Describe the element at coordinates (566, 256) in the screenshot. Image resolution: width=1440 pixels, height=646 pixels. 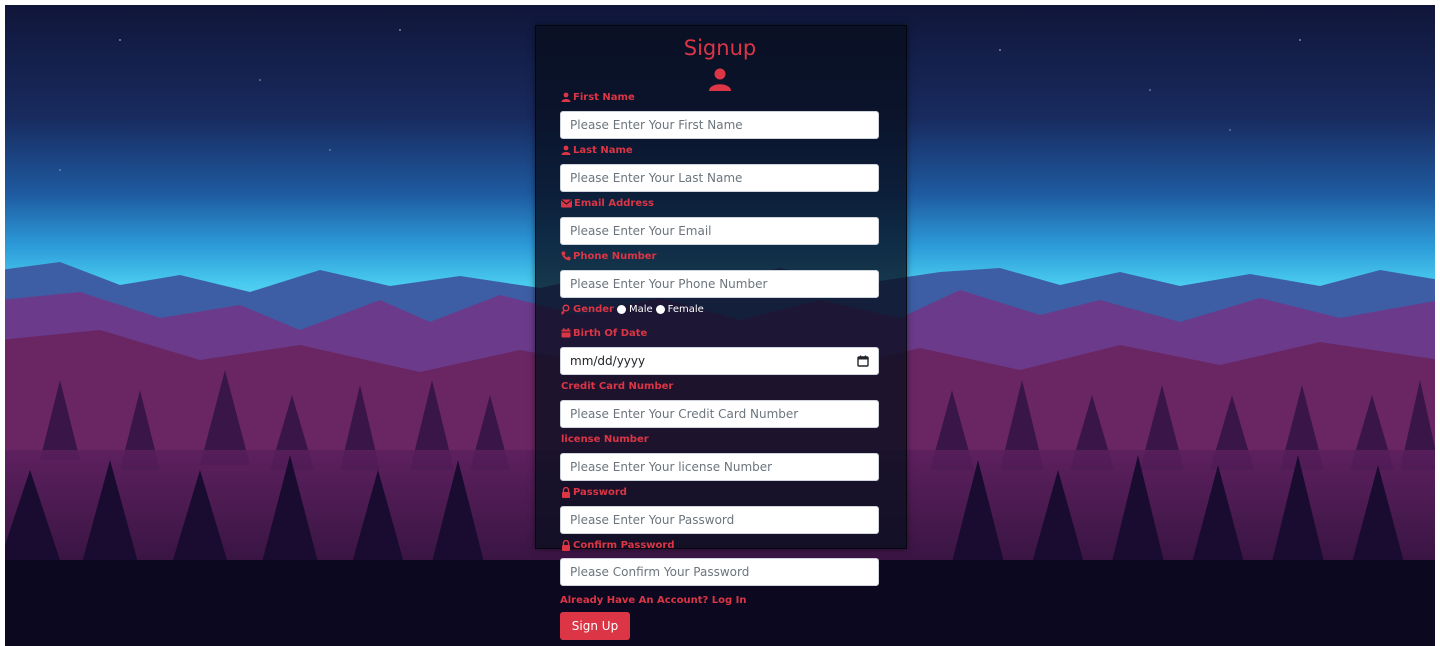
I see `phone-icon` at that location.